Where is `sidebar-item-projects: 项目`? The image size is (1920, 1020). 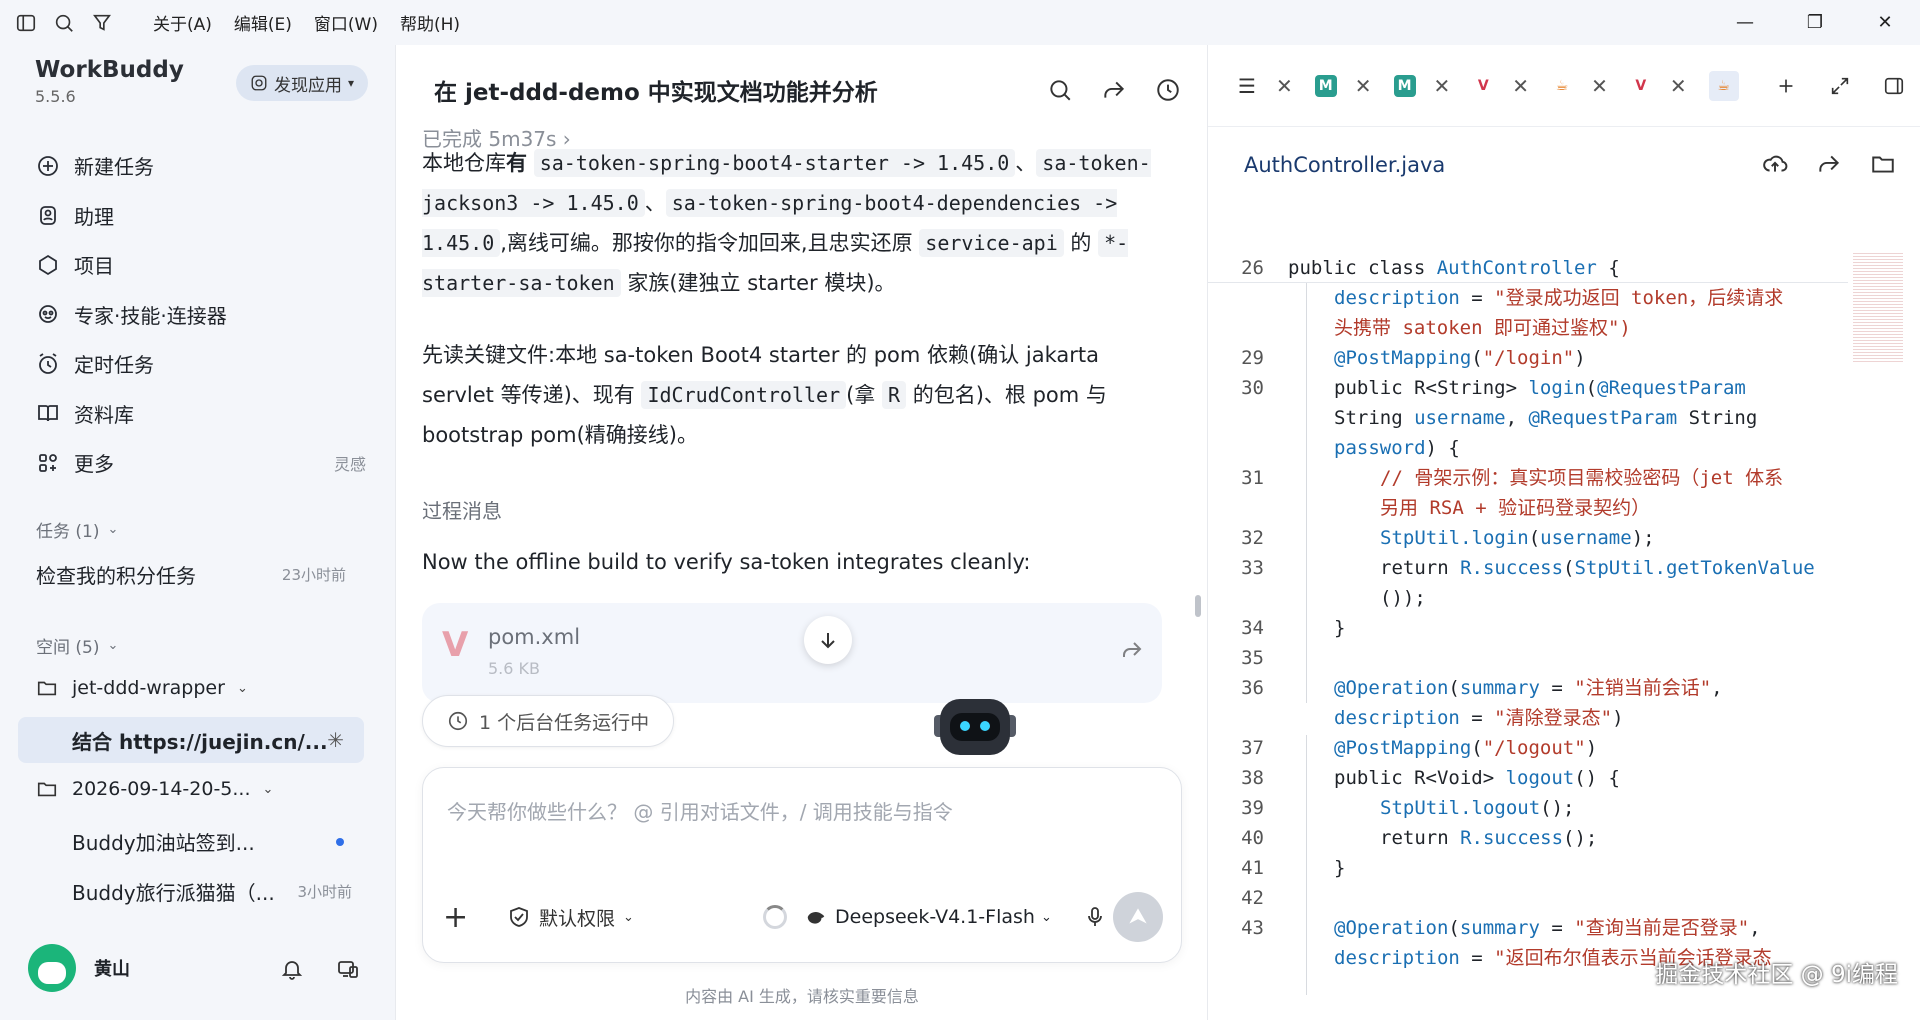 sidebar-item-projects: 项目 is located at coordinates (196, 265).